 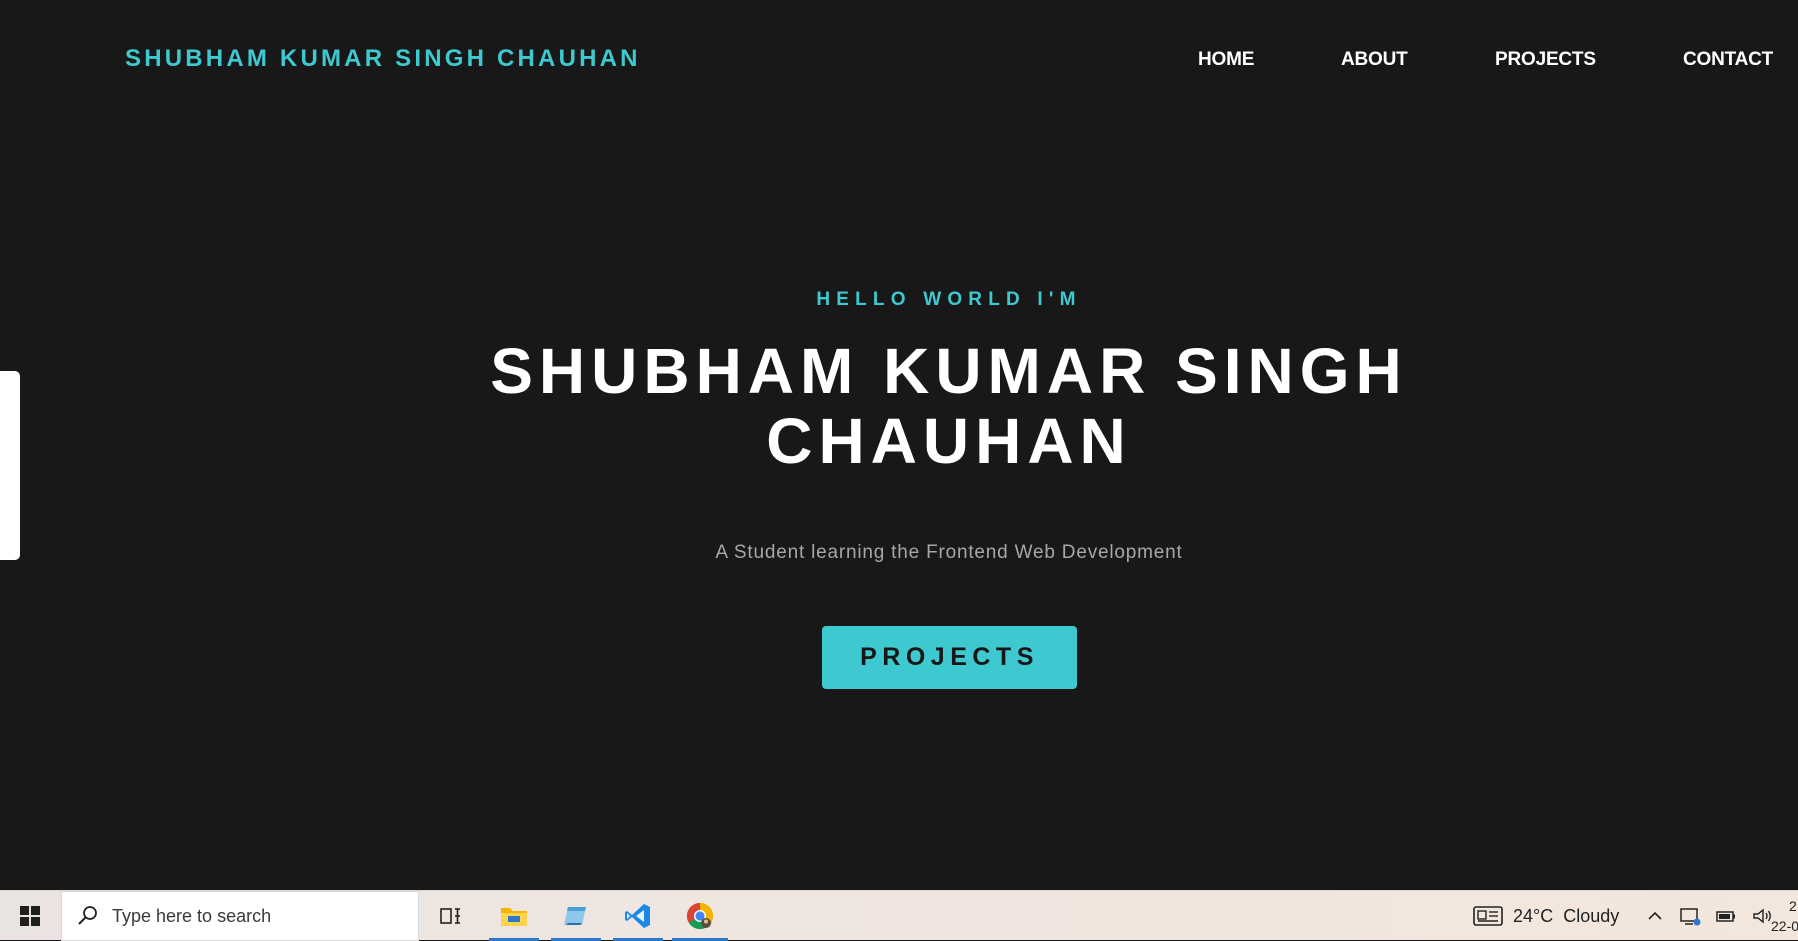 What do you see at coordinates (1762, 916) in the screenshot?
I see `volume-icon` at bounding box center [1762, 916].